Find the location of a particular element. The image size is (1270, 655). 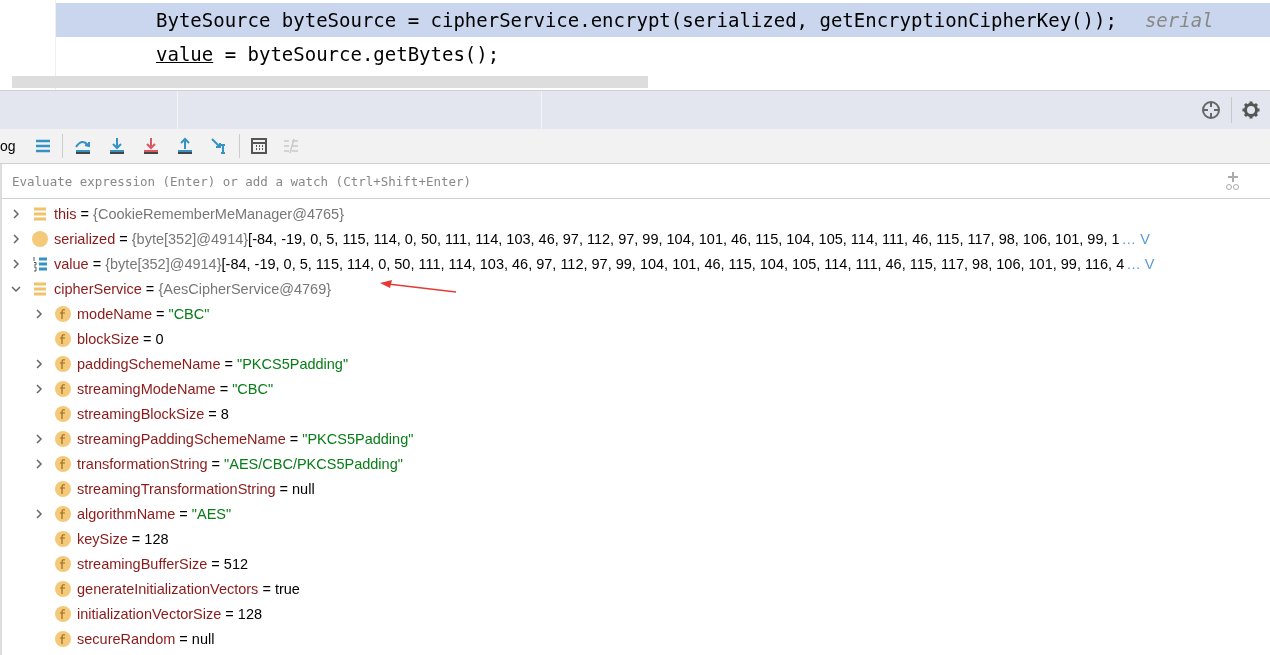

variable-entry: paddingSchemeName = "PKCS5Padding" is located at coordinates (213, 363).